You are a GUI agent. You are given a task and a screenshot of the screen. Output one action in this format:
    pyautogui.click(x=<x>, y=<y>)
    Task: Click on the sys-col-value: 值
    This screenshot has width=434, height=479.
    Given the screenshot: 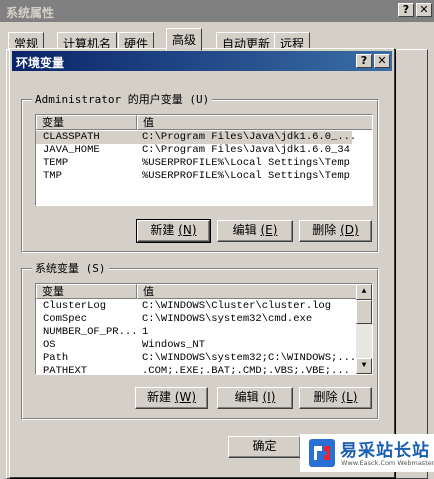 What is the action you would take?
    pyautogui.click(x=247, y=291)
    